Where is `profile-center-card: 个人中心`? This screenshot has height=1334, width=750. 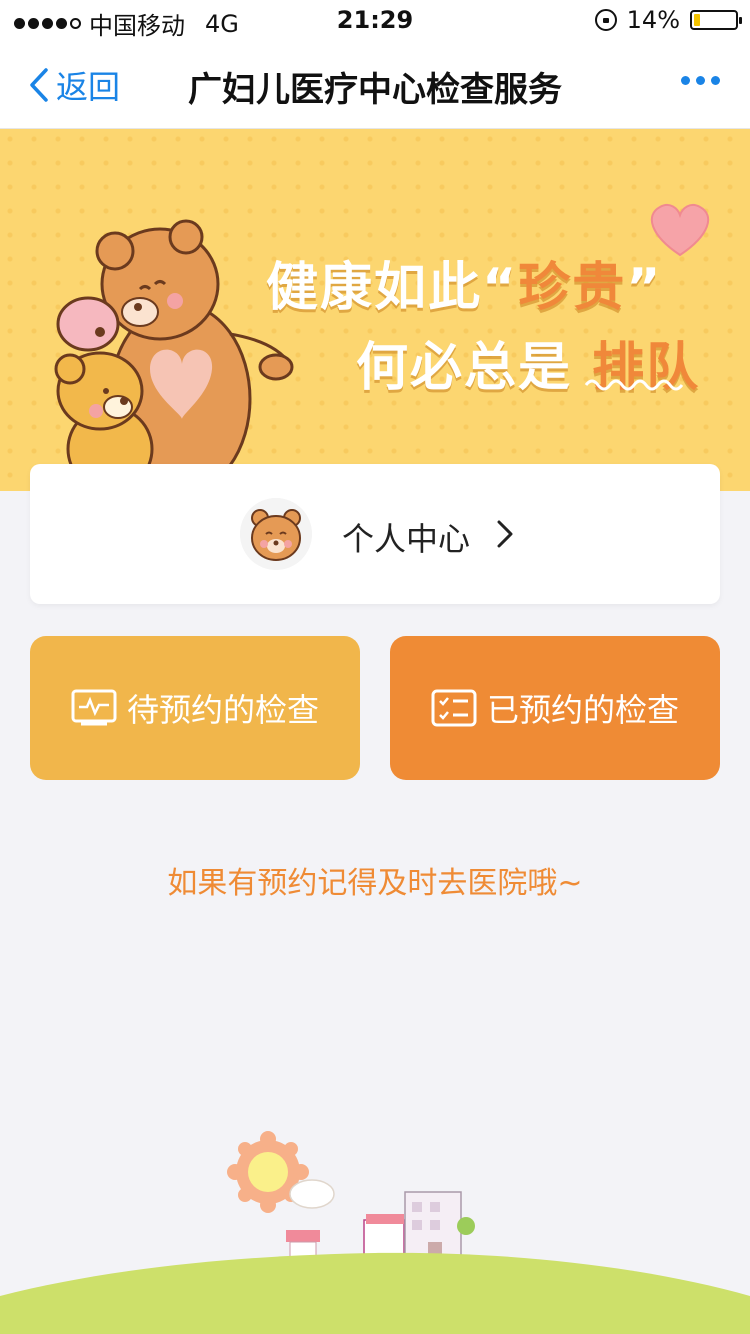 profile-center-card: 个人中心 is located at coordinates (375, 534).